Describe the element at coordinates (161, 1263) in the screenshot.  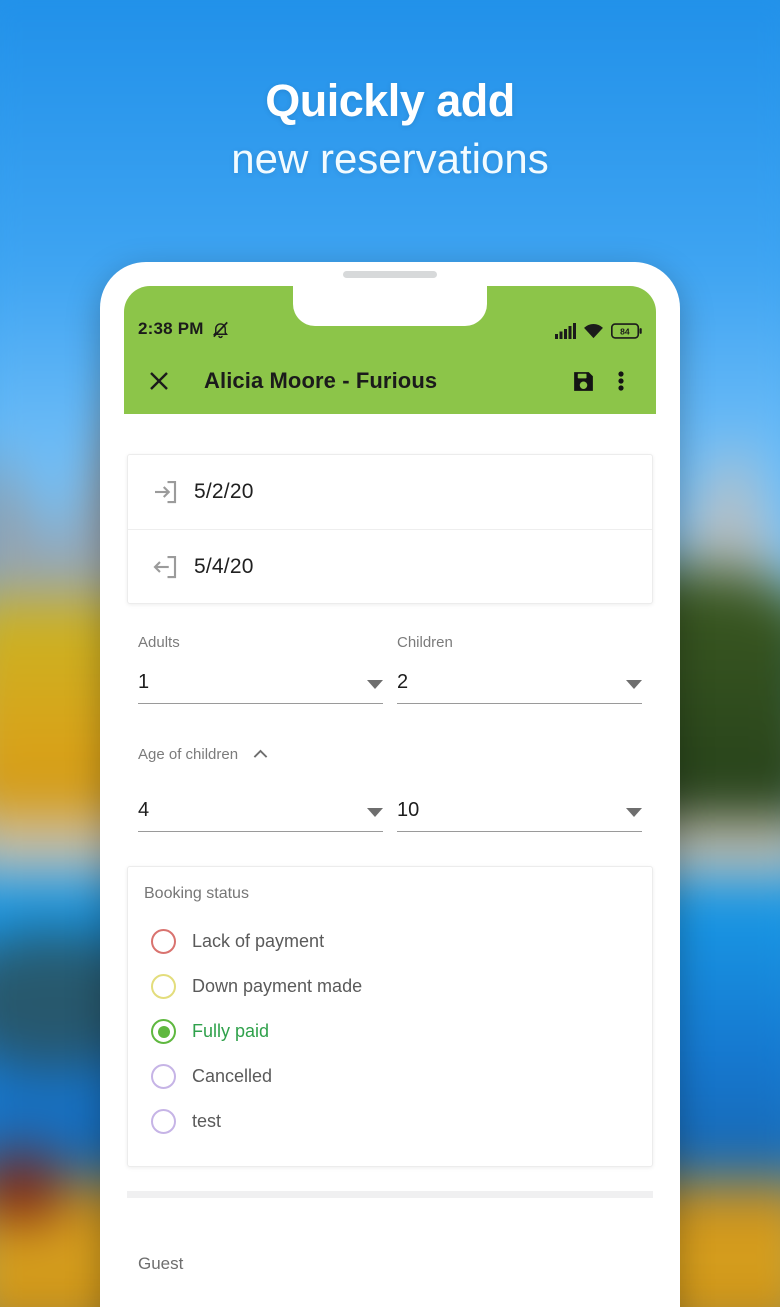
I see `guest-section-label: Guest` at that location.